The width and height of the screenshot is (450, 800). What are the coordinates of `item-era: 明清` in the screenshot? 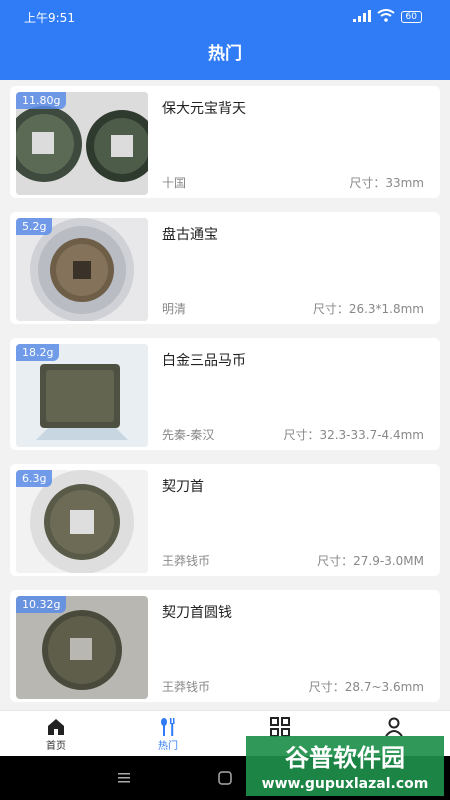 It's located at (174, 309).